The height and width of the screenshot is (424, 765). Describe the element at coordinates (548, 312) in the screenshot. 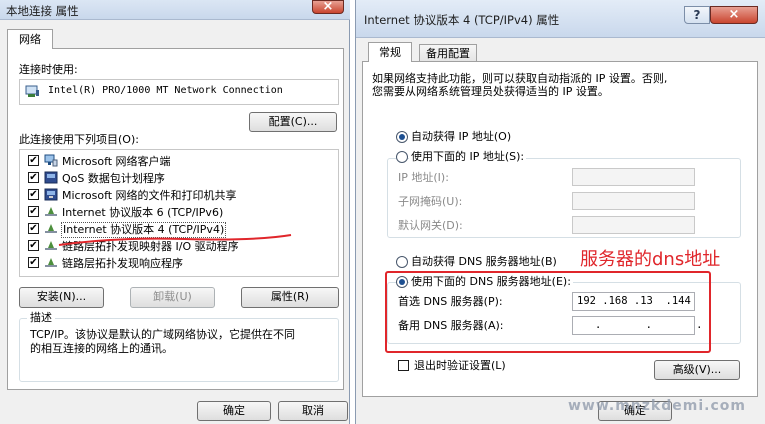

I see `red-highlight-box` at that location.